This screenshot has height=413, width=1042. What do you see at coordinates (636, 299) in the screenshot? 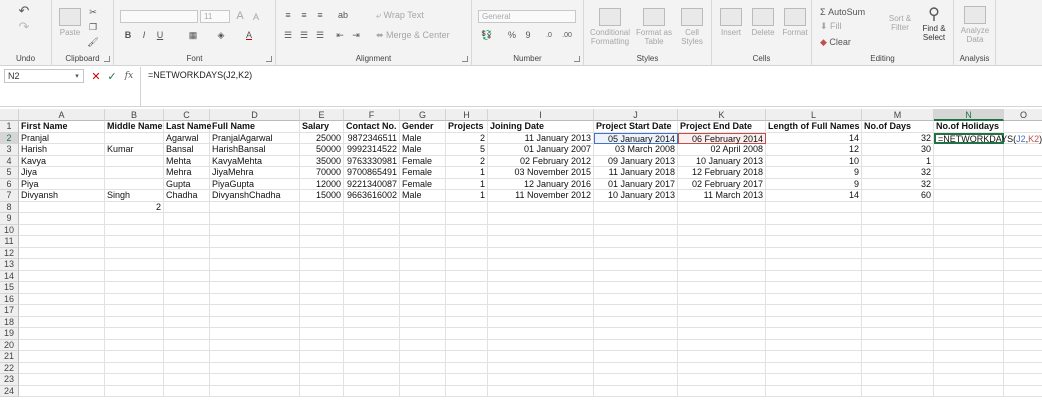
I see `cell-j16` at bounding box center [636, 299].